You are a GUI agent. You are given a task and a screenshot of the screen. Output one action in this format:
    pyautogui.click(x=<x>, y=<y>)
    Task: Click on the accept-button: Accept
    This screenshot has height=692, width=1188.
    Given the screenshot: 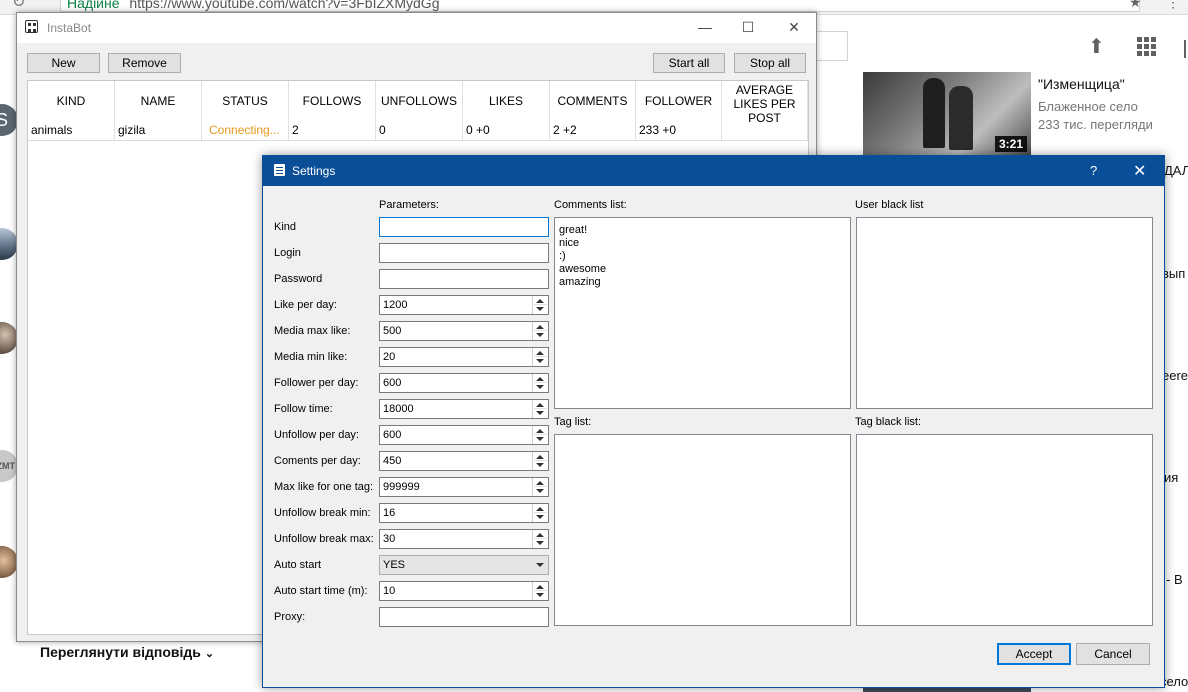 What is the action you would take?
    pyautogui.click(x=1034, y=654)
    